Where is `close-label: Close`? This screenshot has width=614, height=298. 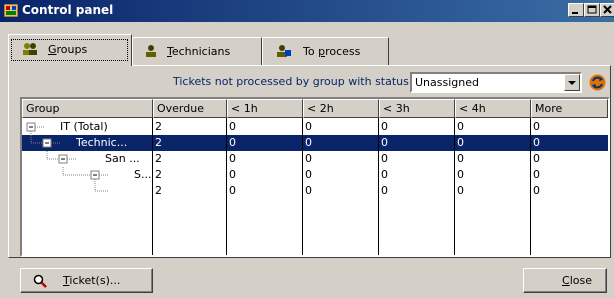
close-label: Close is located at coordinates (577, 280).